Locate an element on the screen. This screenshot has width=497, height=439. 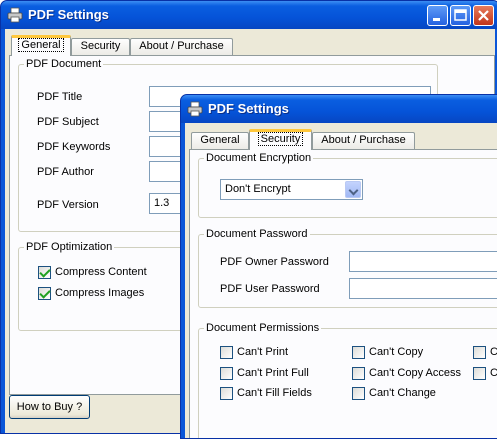
owner-password-label: PDF Owner Password is located at coordinates (274, 262).